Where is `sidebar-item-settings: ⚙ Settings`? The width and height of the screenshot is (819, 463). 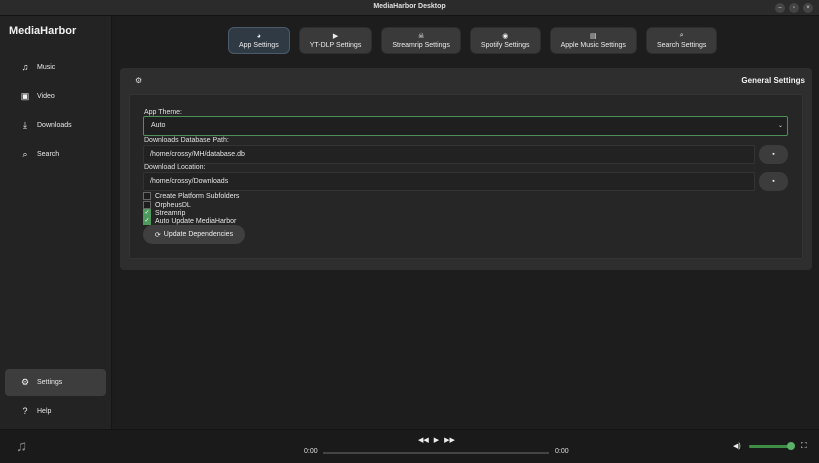
sidebar-item-settings: ⚙ Settings is located at coordinates (55, 382).